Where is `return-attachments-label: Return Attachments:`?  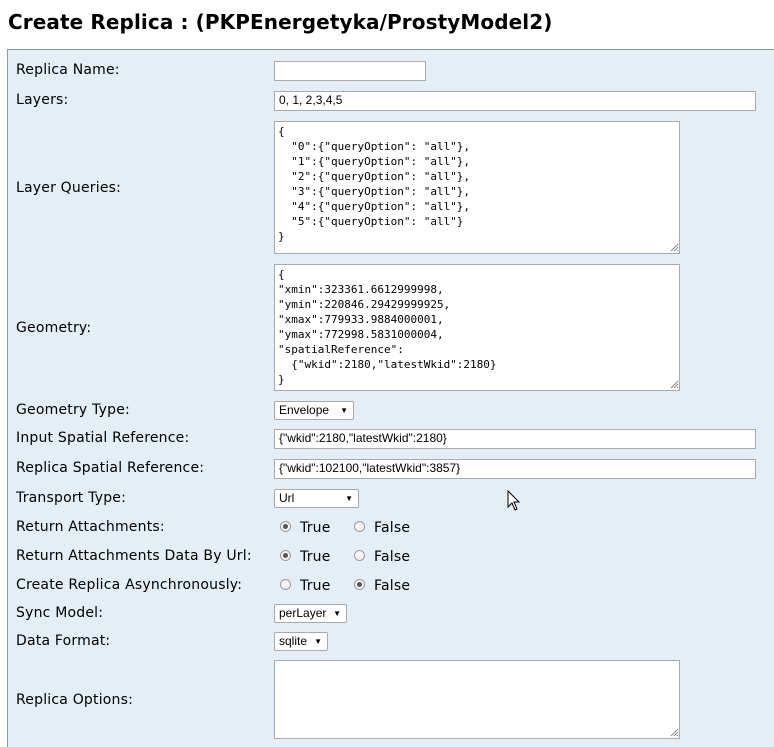 return-attachments-label: Return Attachments: is located at coordinates (90, 527).